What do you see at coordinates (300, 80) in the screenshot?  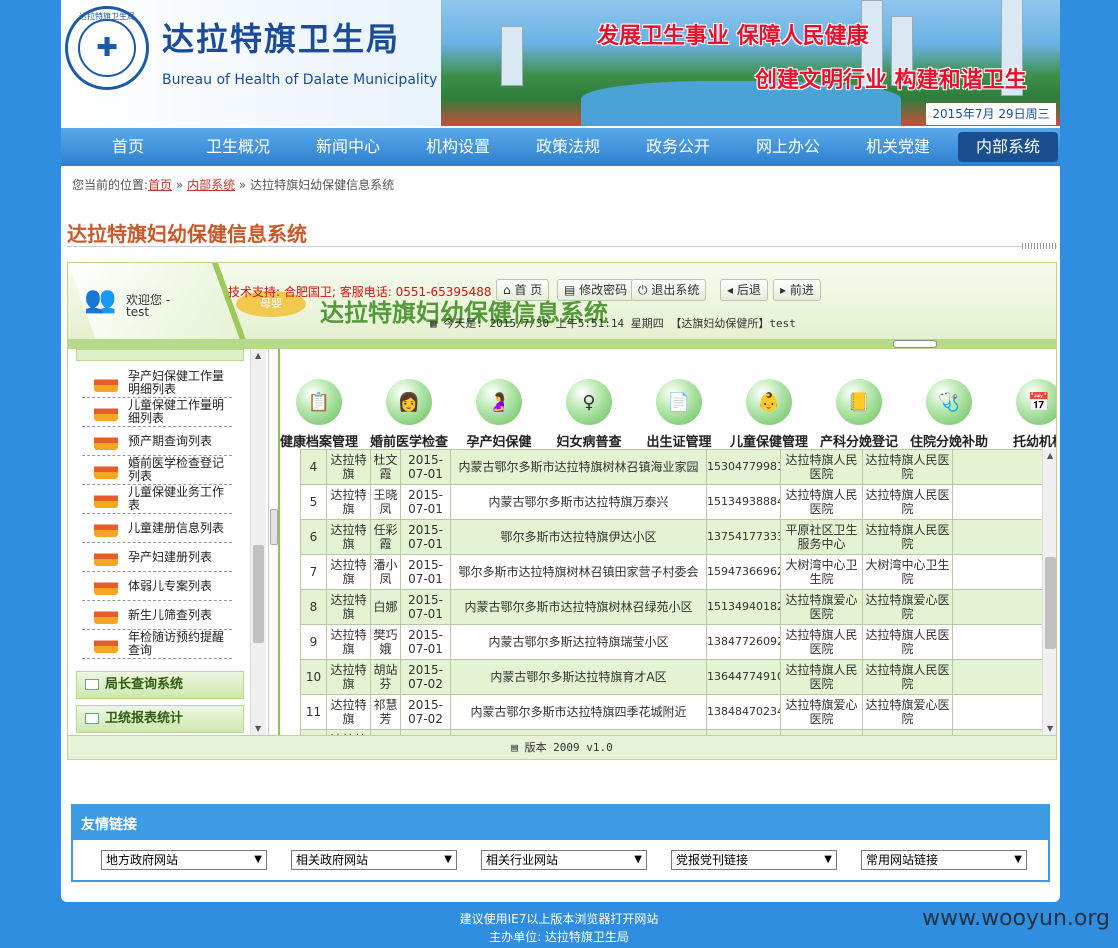 I see `site-subtitle: Bureau of Health of Dalate Municipality` at bounding box center [300, 80].